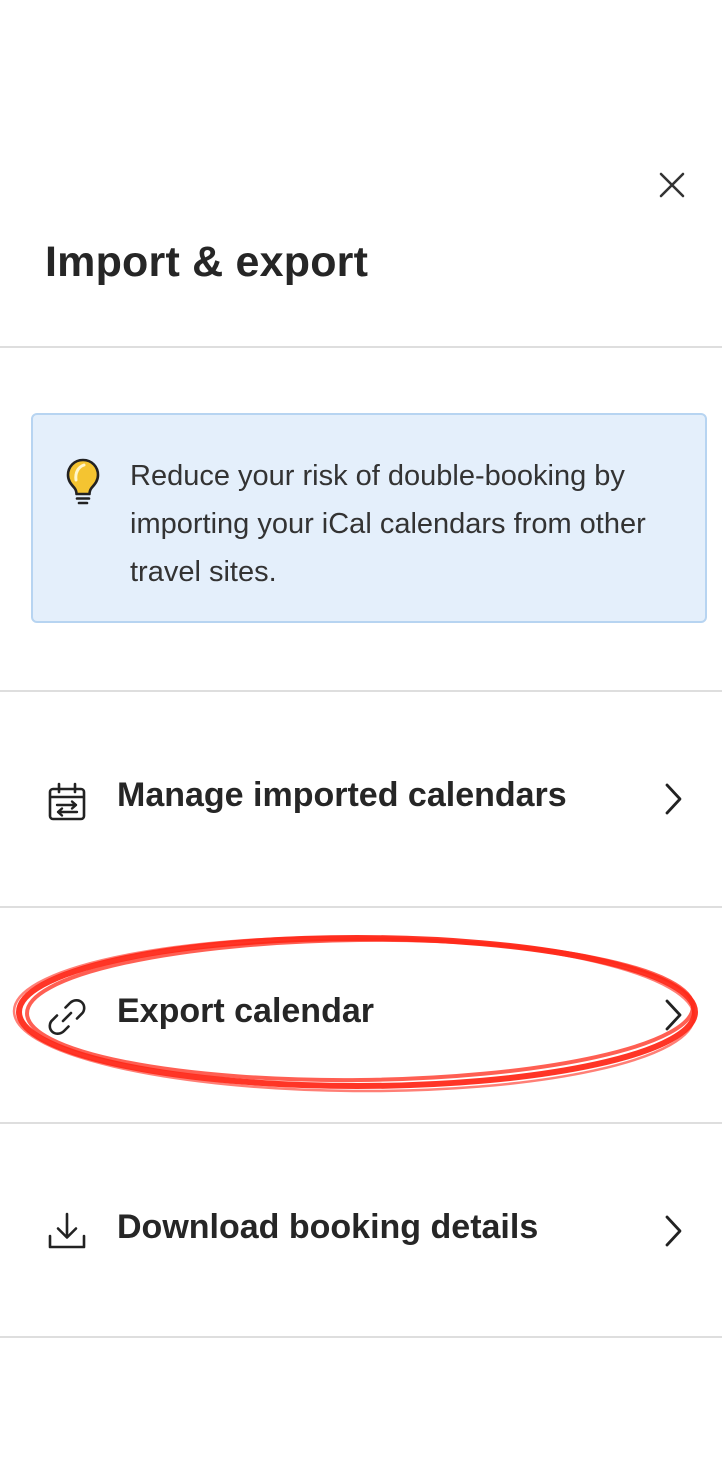 Image resolution: width=722 pixels, height=1460 pixels. I want to click on close-button, so click(672, 185).